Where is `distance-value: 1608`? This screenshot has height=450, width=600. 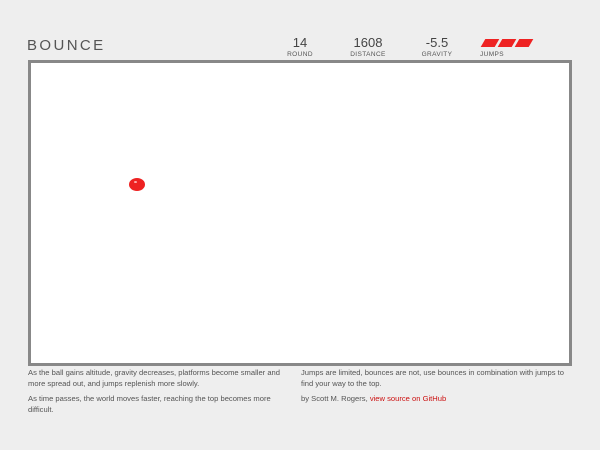
distance-value: 1608 is located at coordinates (368, 42).